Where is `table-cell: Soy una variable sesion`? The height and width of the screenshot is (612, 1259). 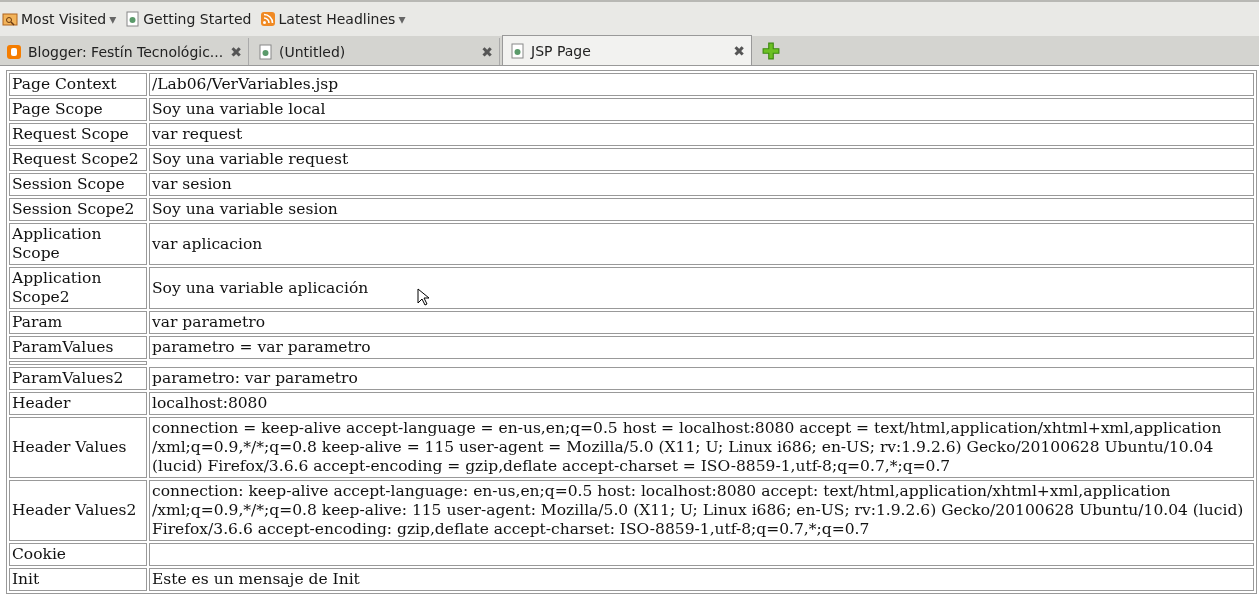
table-cell: Soy una variable sesion is located at coordinates (701, 209).